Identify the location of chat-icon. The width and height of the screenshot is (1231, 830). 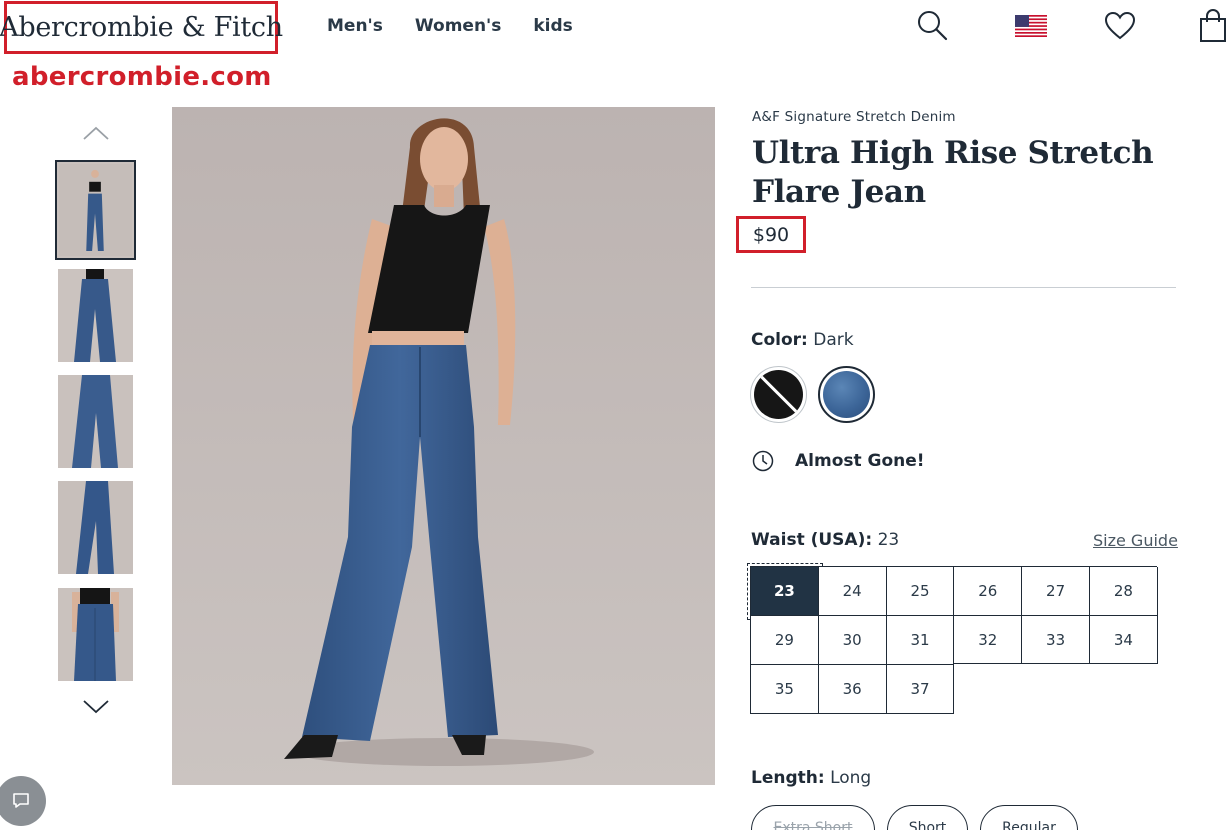
(21, 800).